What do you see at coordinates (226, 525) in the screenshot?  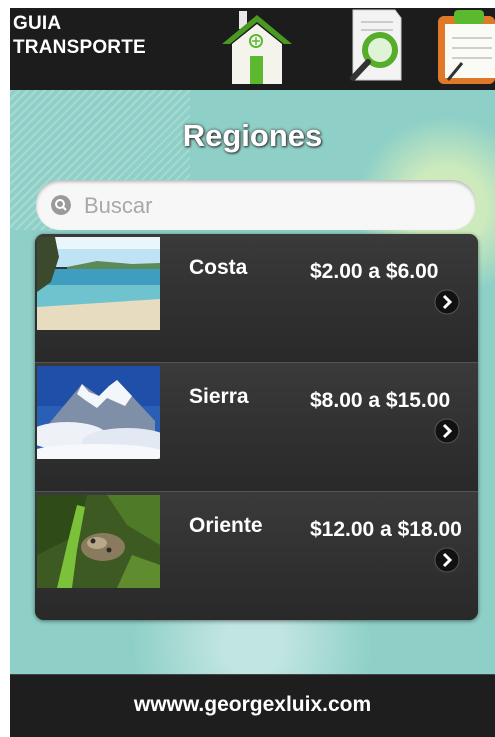 I see `region-name: Oriente` at bounding box center [226, 525].